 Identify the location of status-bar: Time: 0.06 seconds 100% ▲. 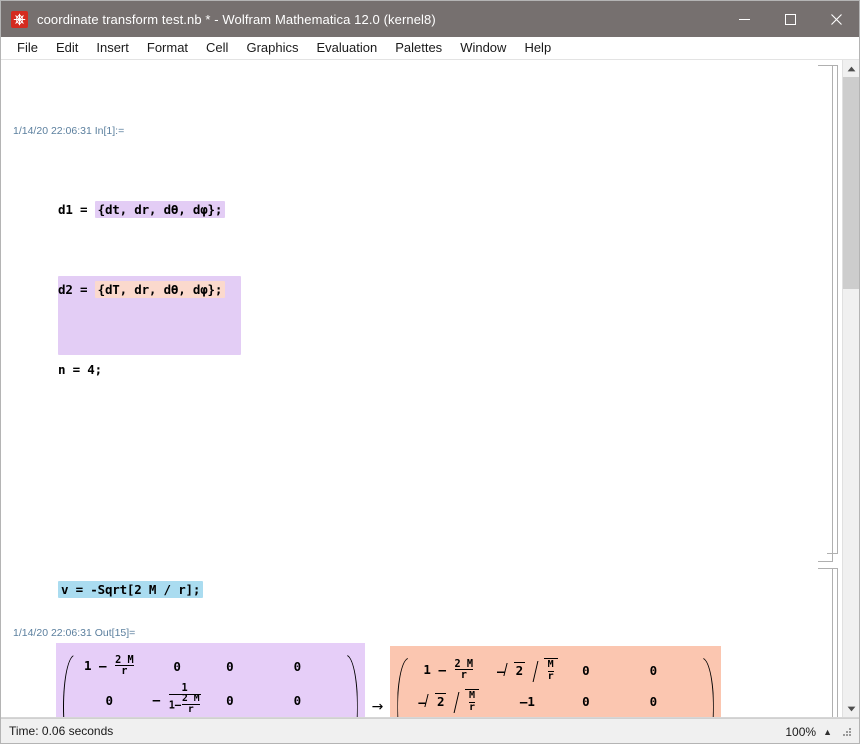
(430, 730).